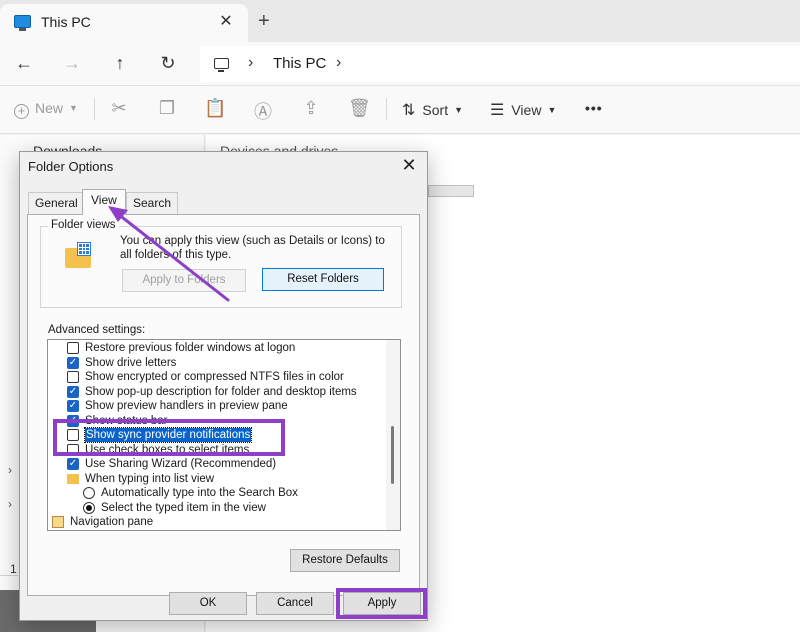 This screenshot has width=800, height=632. Describe the element at coordinates (73, 478) in the screenshot. I see `folder-icon` at that location.